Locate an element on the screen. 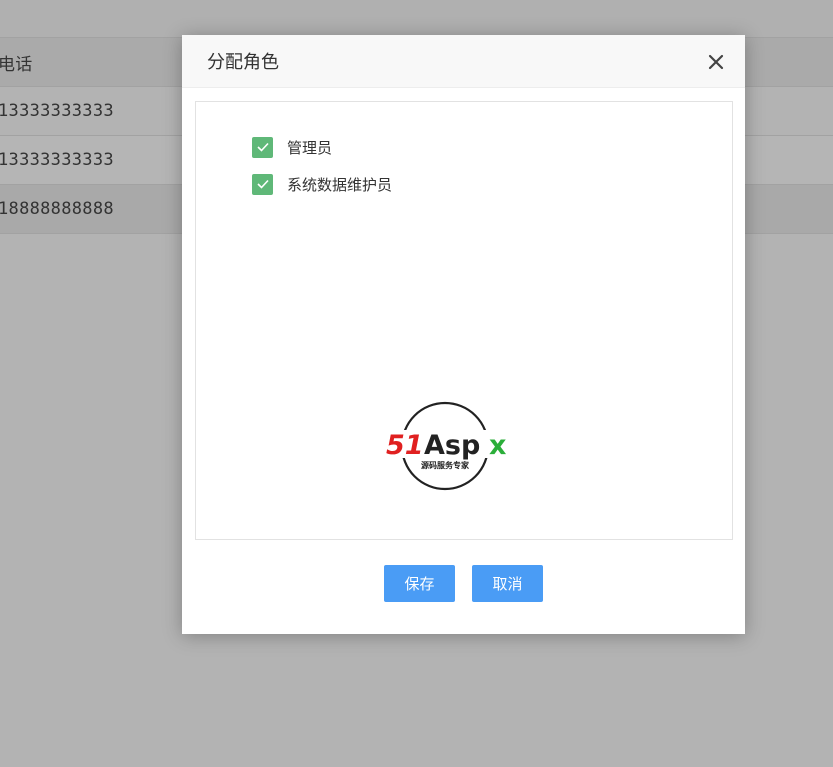 The image size is (833, 767). 51aspx-logo: 51 Asp x 源码服务专家 is located at coordinates (451, 448).